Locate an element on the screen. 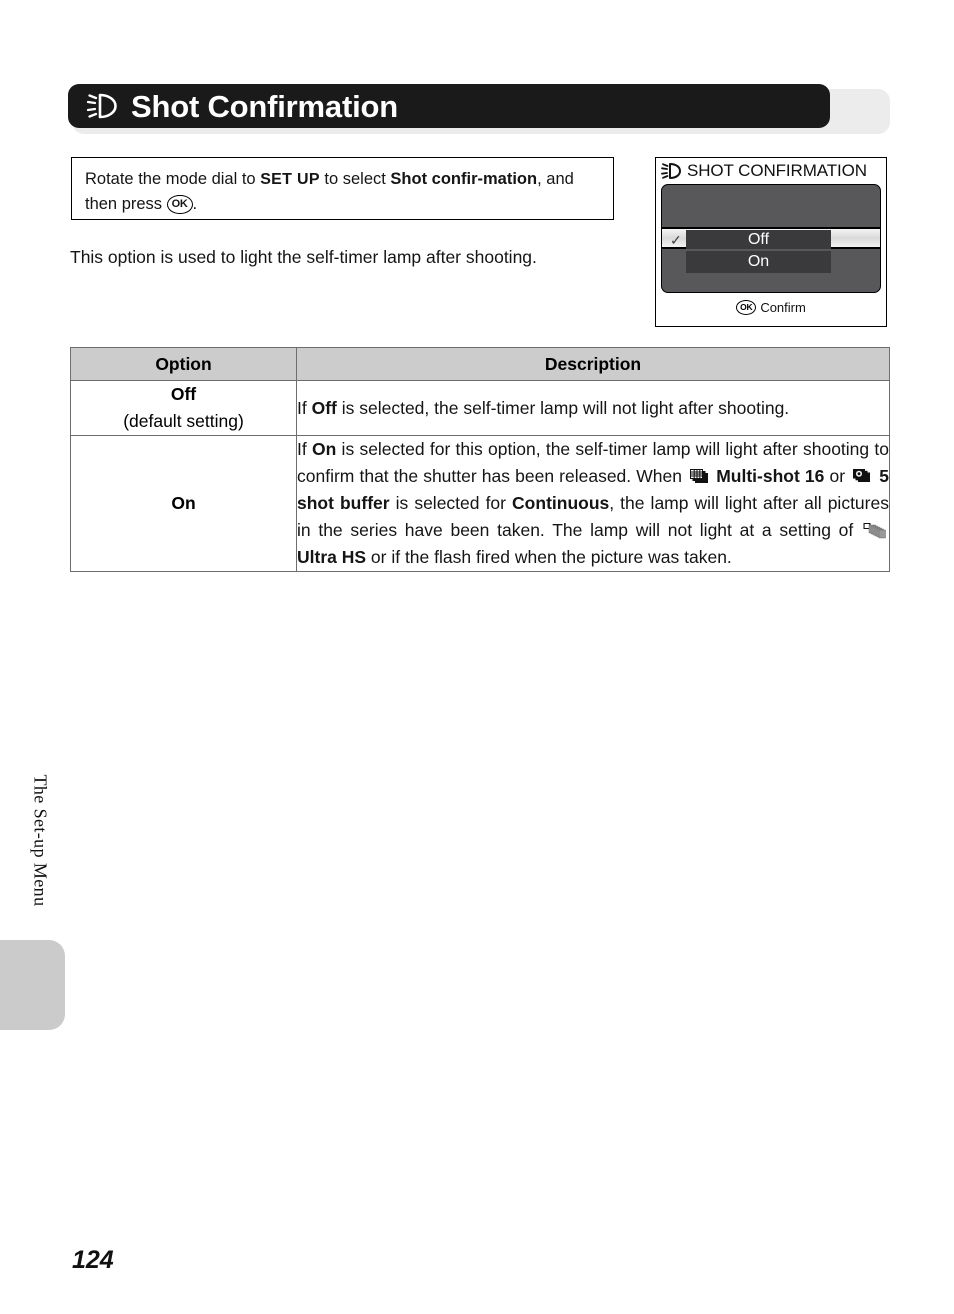 The width and height of the screenshot is (954, 1314). instruction-part4: . is located at coordinates (195, 204).